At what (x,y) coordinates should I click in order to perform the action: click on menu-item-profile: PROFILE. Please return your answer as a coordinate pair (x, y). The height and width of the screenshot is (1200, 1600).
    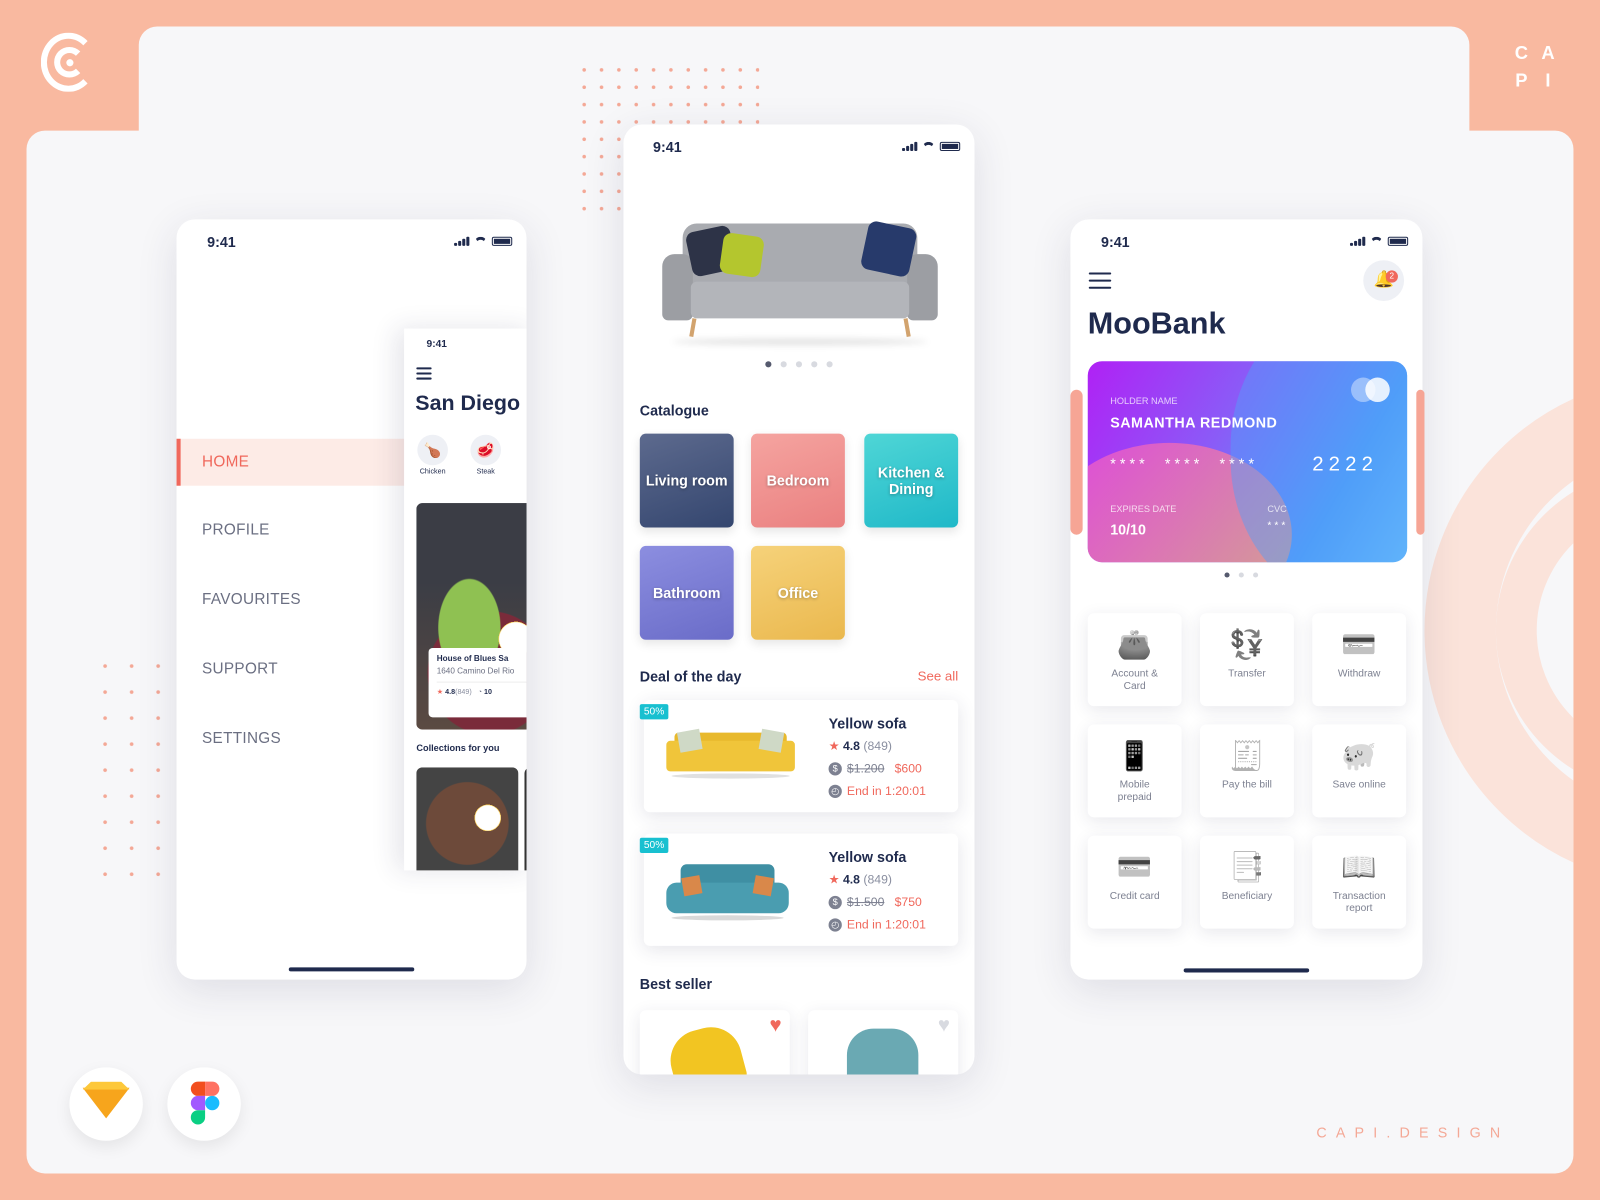
    Looking at the image, I should click on (291, 530).